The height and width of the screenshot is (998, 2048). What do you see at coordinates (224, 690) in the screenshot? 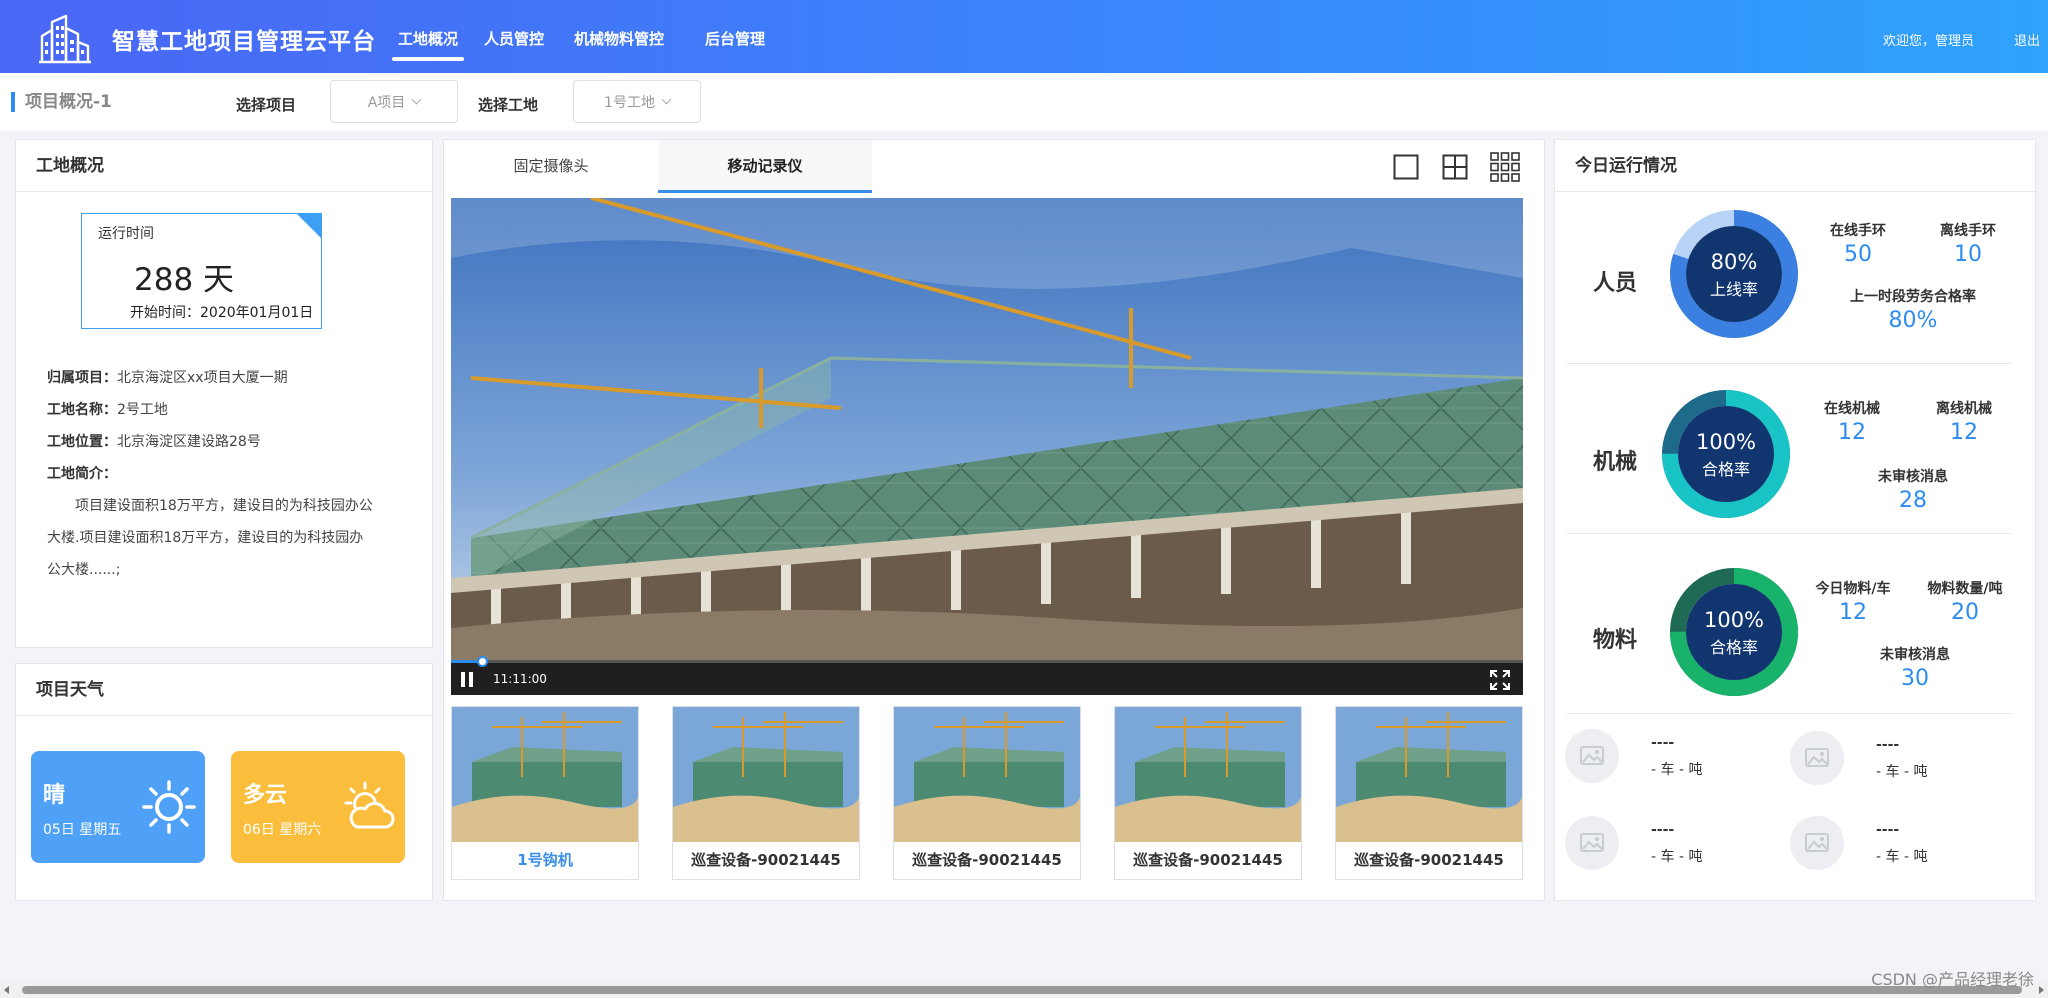
I see `panel-title: 项目天气` at bounding box center [224, 690].